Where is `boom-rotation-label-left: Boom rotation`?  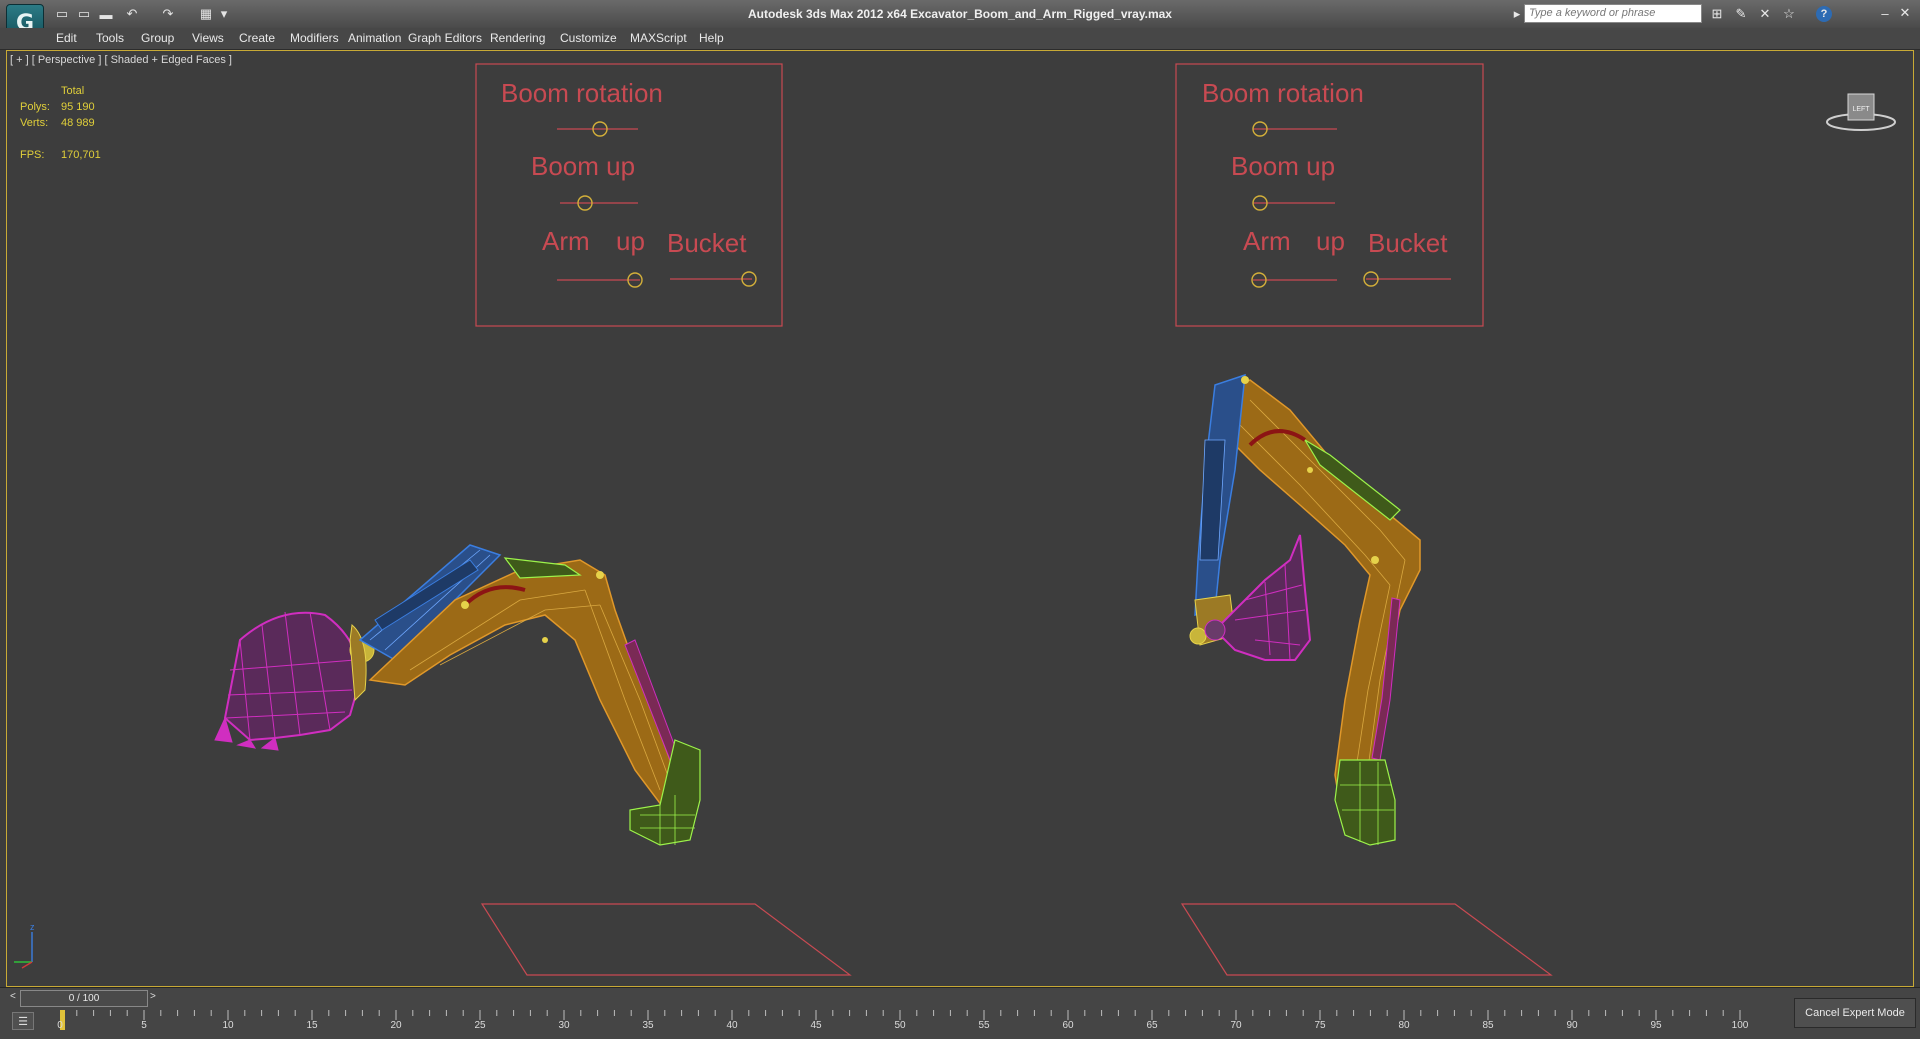
boom-rotation-label-left: Boom rotation is located at coordinates (582, 93).